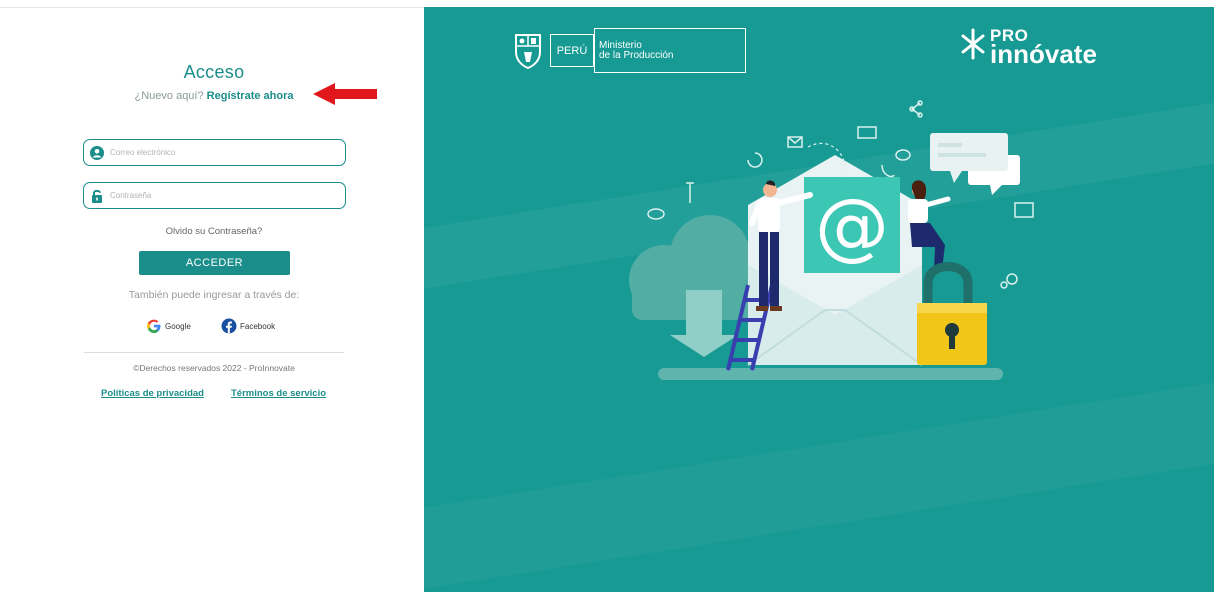 The width and height of the screenshot is (1219, 592). I want to click on padlock-icon, so click(952, 313).